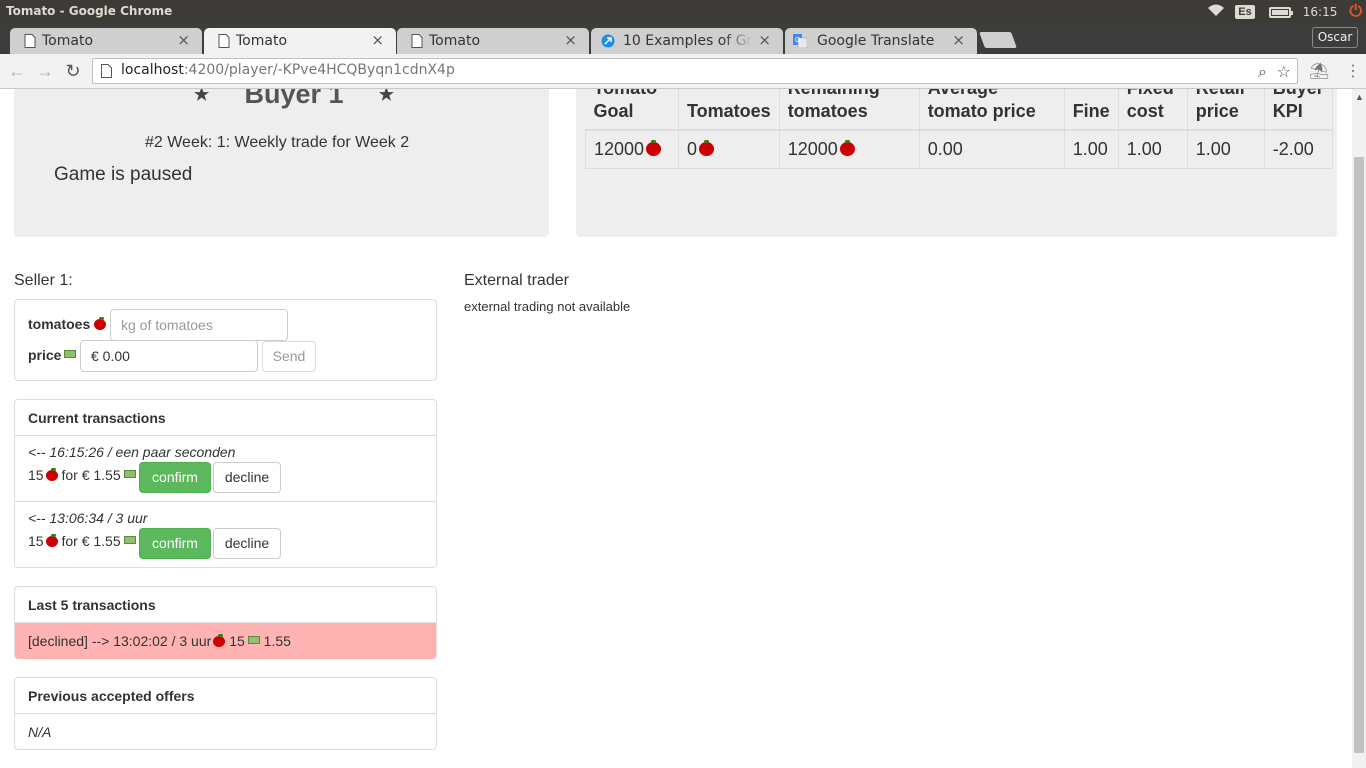  What do you see at coordinates (729, 149) in the screenshot?
I see `value-tomatoes: 0` at bounding box center [729, 149].